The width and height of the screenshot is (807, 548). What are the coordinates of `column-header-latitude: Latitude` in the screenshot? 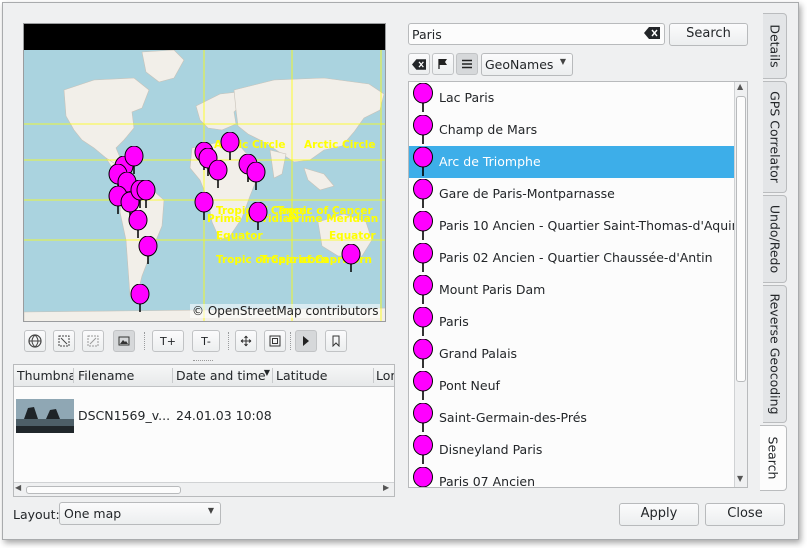 It's located at (323, 375).